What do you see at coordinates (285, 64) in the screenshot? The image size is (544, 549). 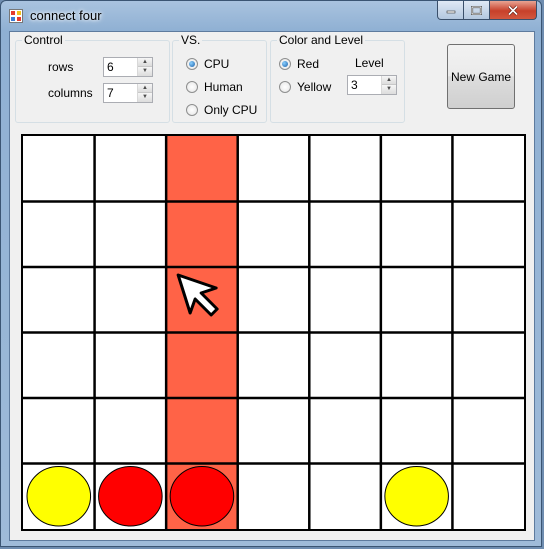 I see `radio-red-icon` at bounding box center [285, 64].